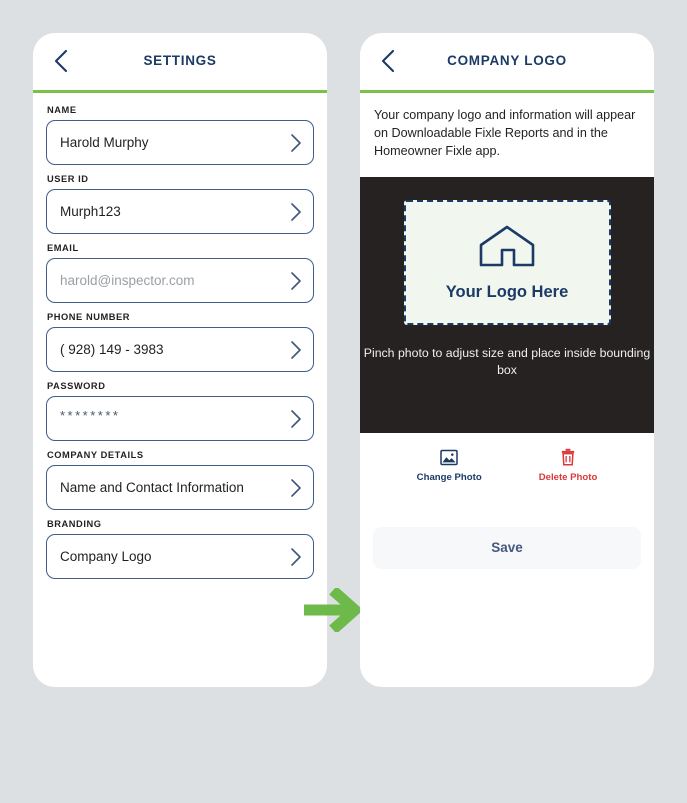  I want to click on field-phone-number: PHONE NUMBER ( 928) 149 - 3983, so click(180, 342).